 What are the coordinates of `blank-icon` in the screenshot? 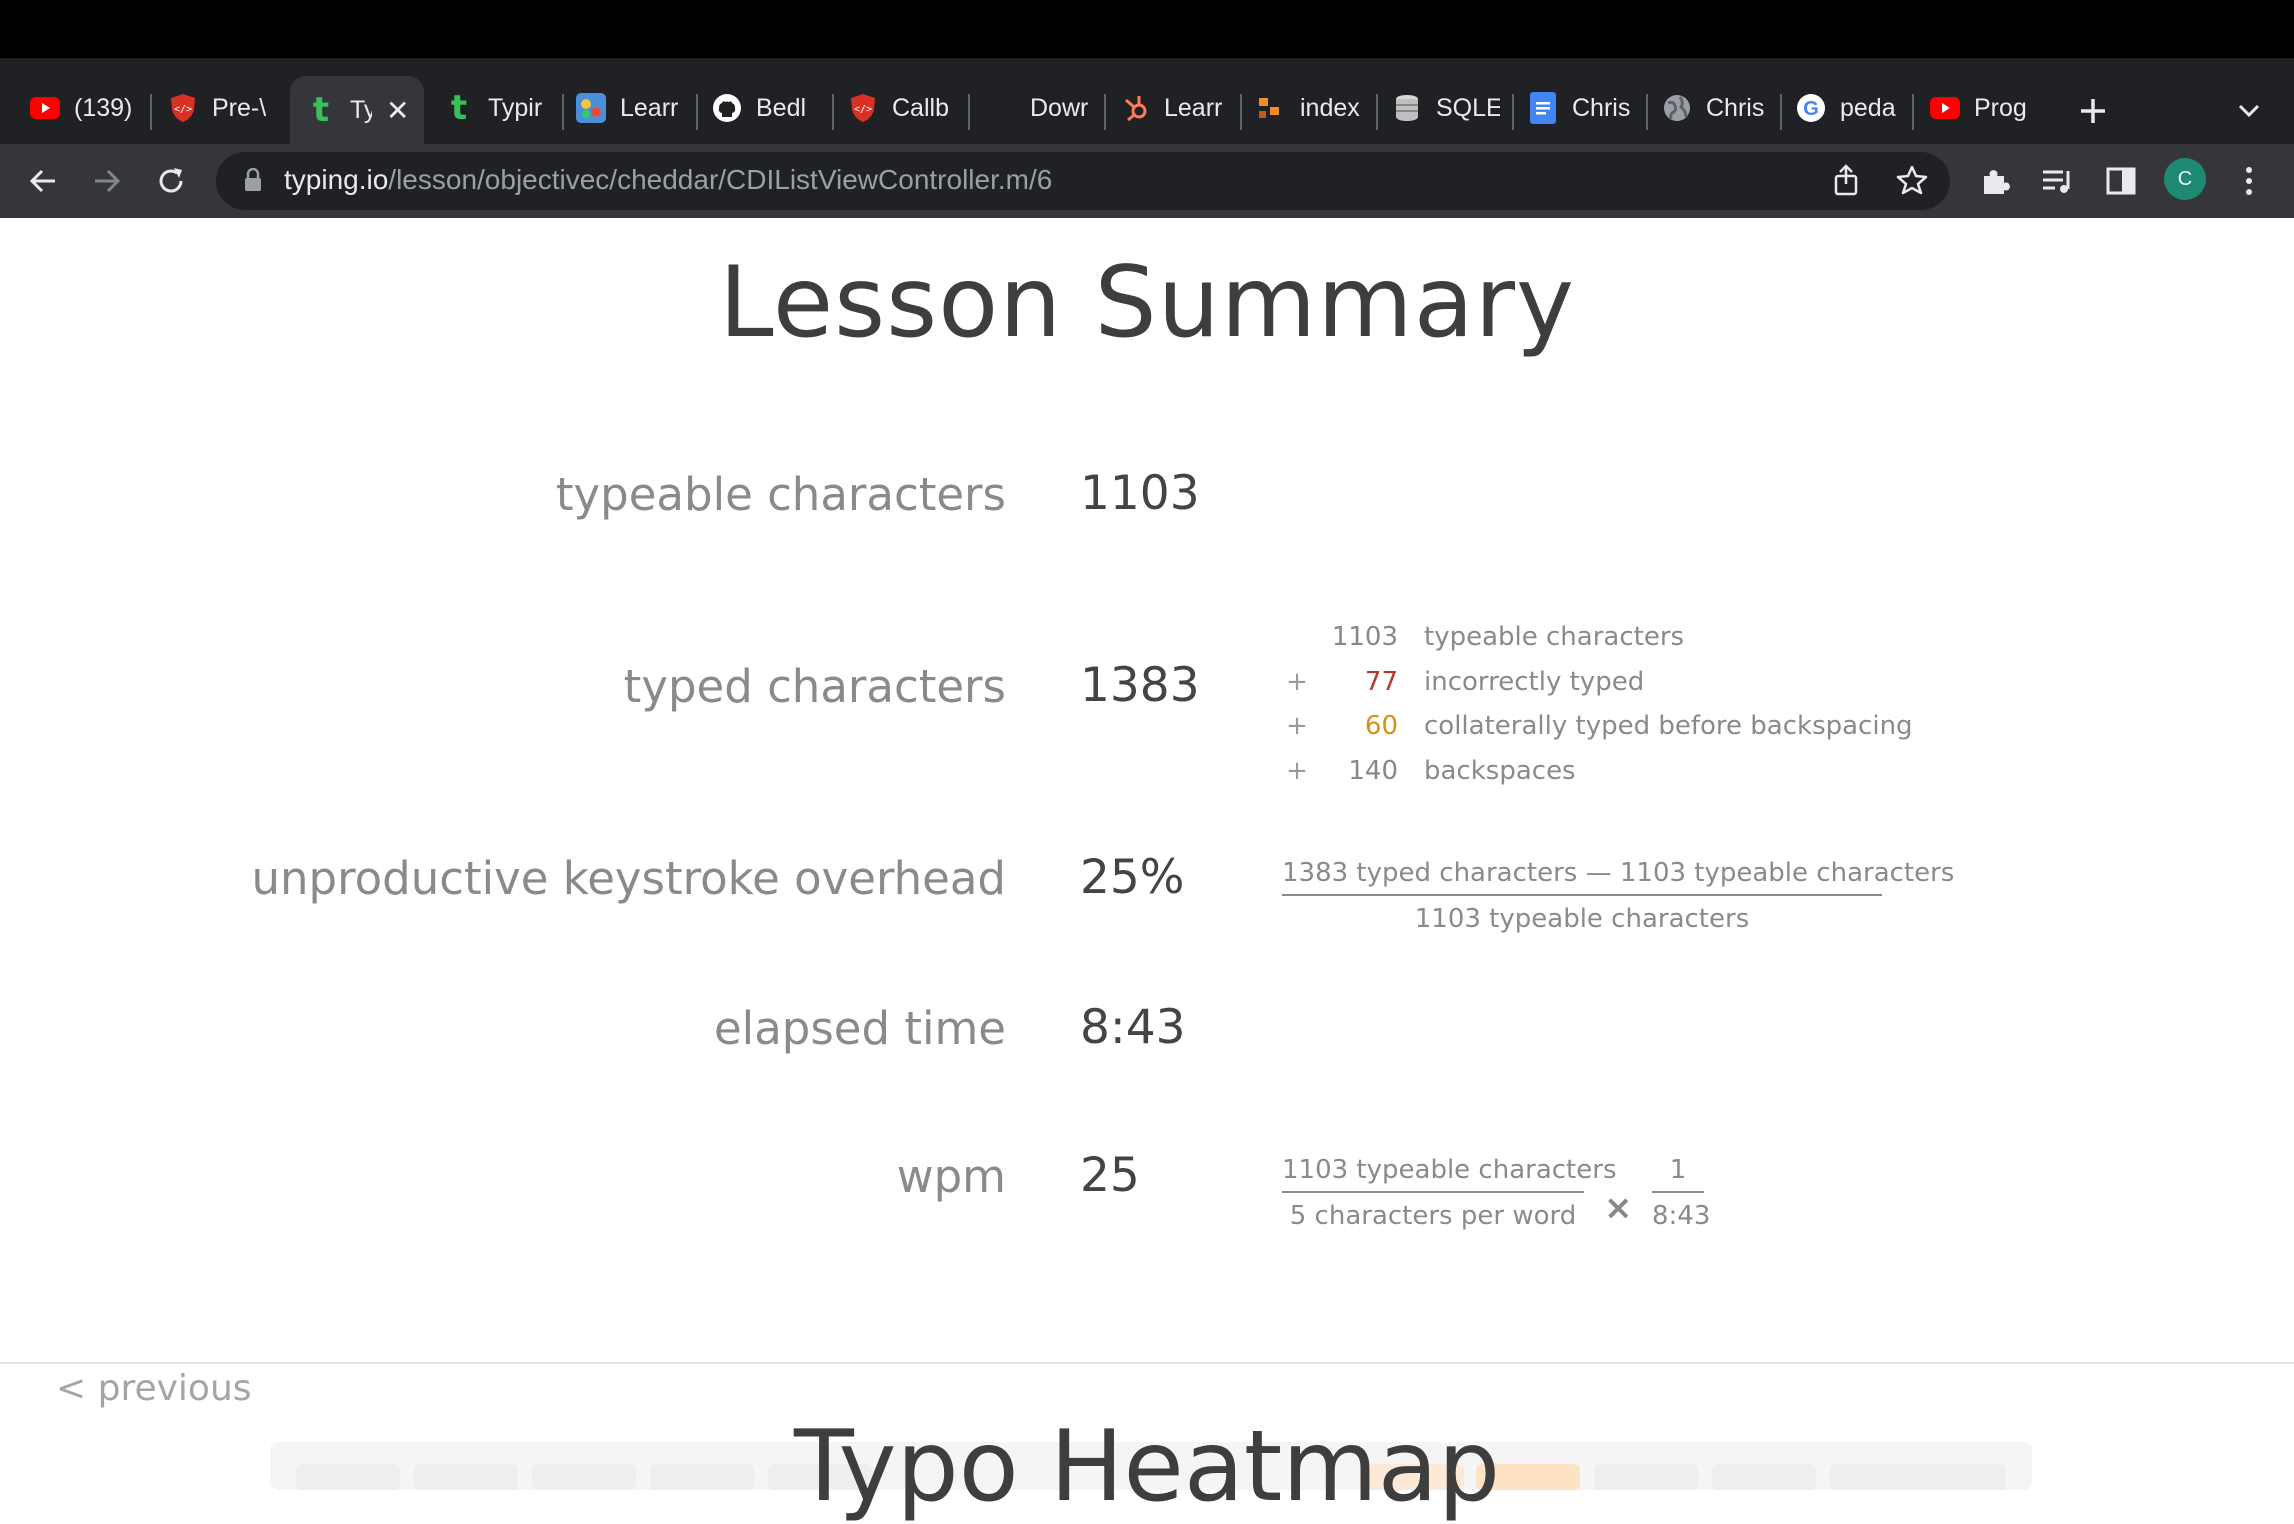 It's located at (1001, 108).